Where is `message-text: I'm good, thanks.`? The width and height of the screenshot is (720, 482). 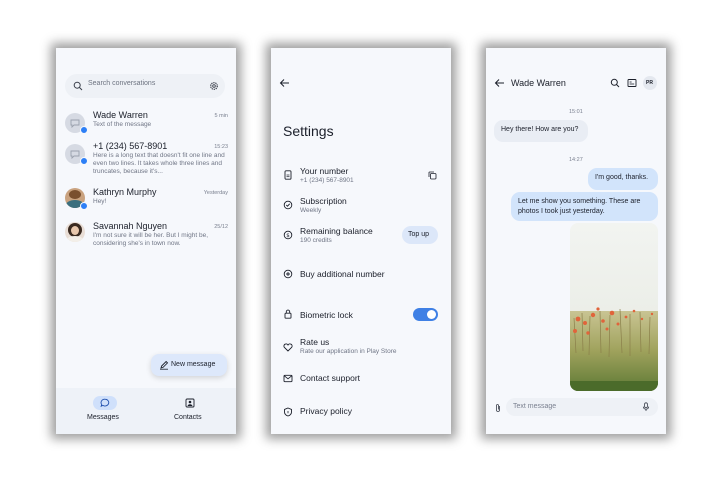 message-text: I'm good, thanks. is located at coordinates (622, 177).